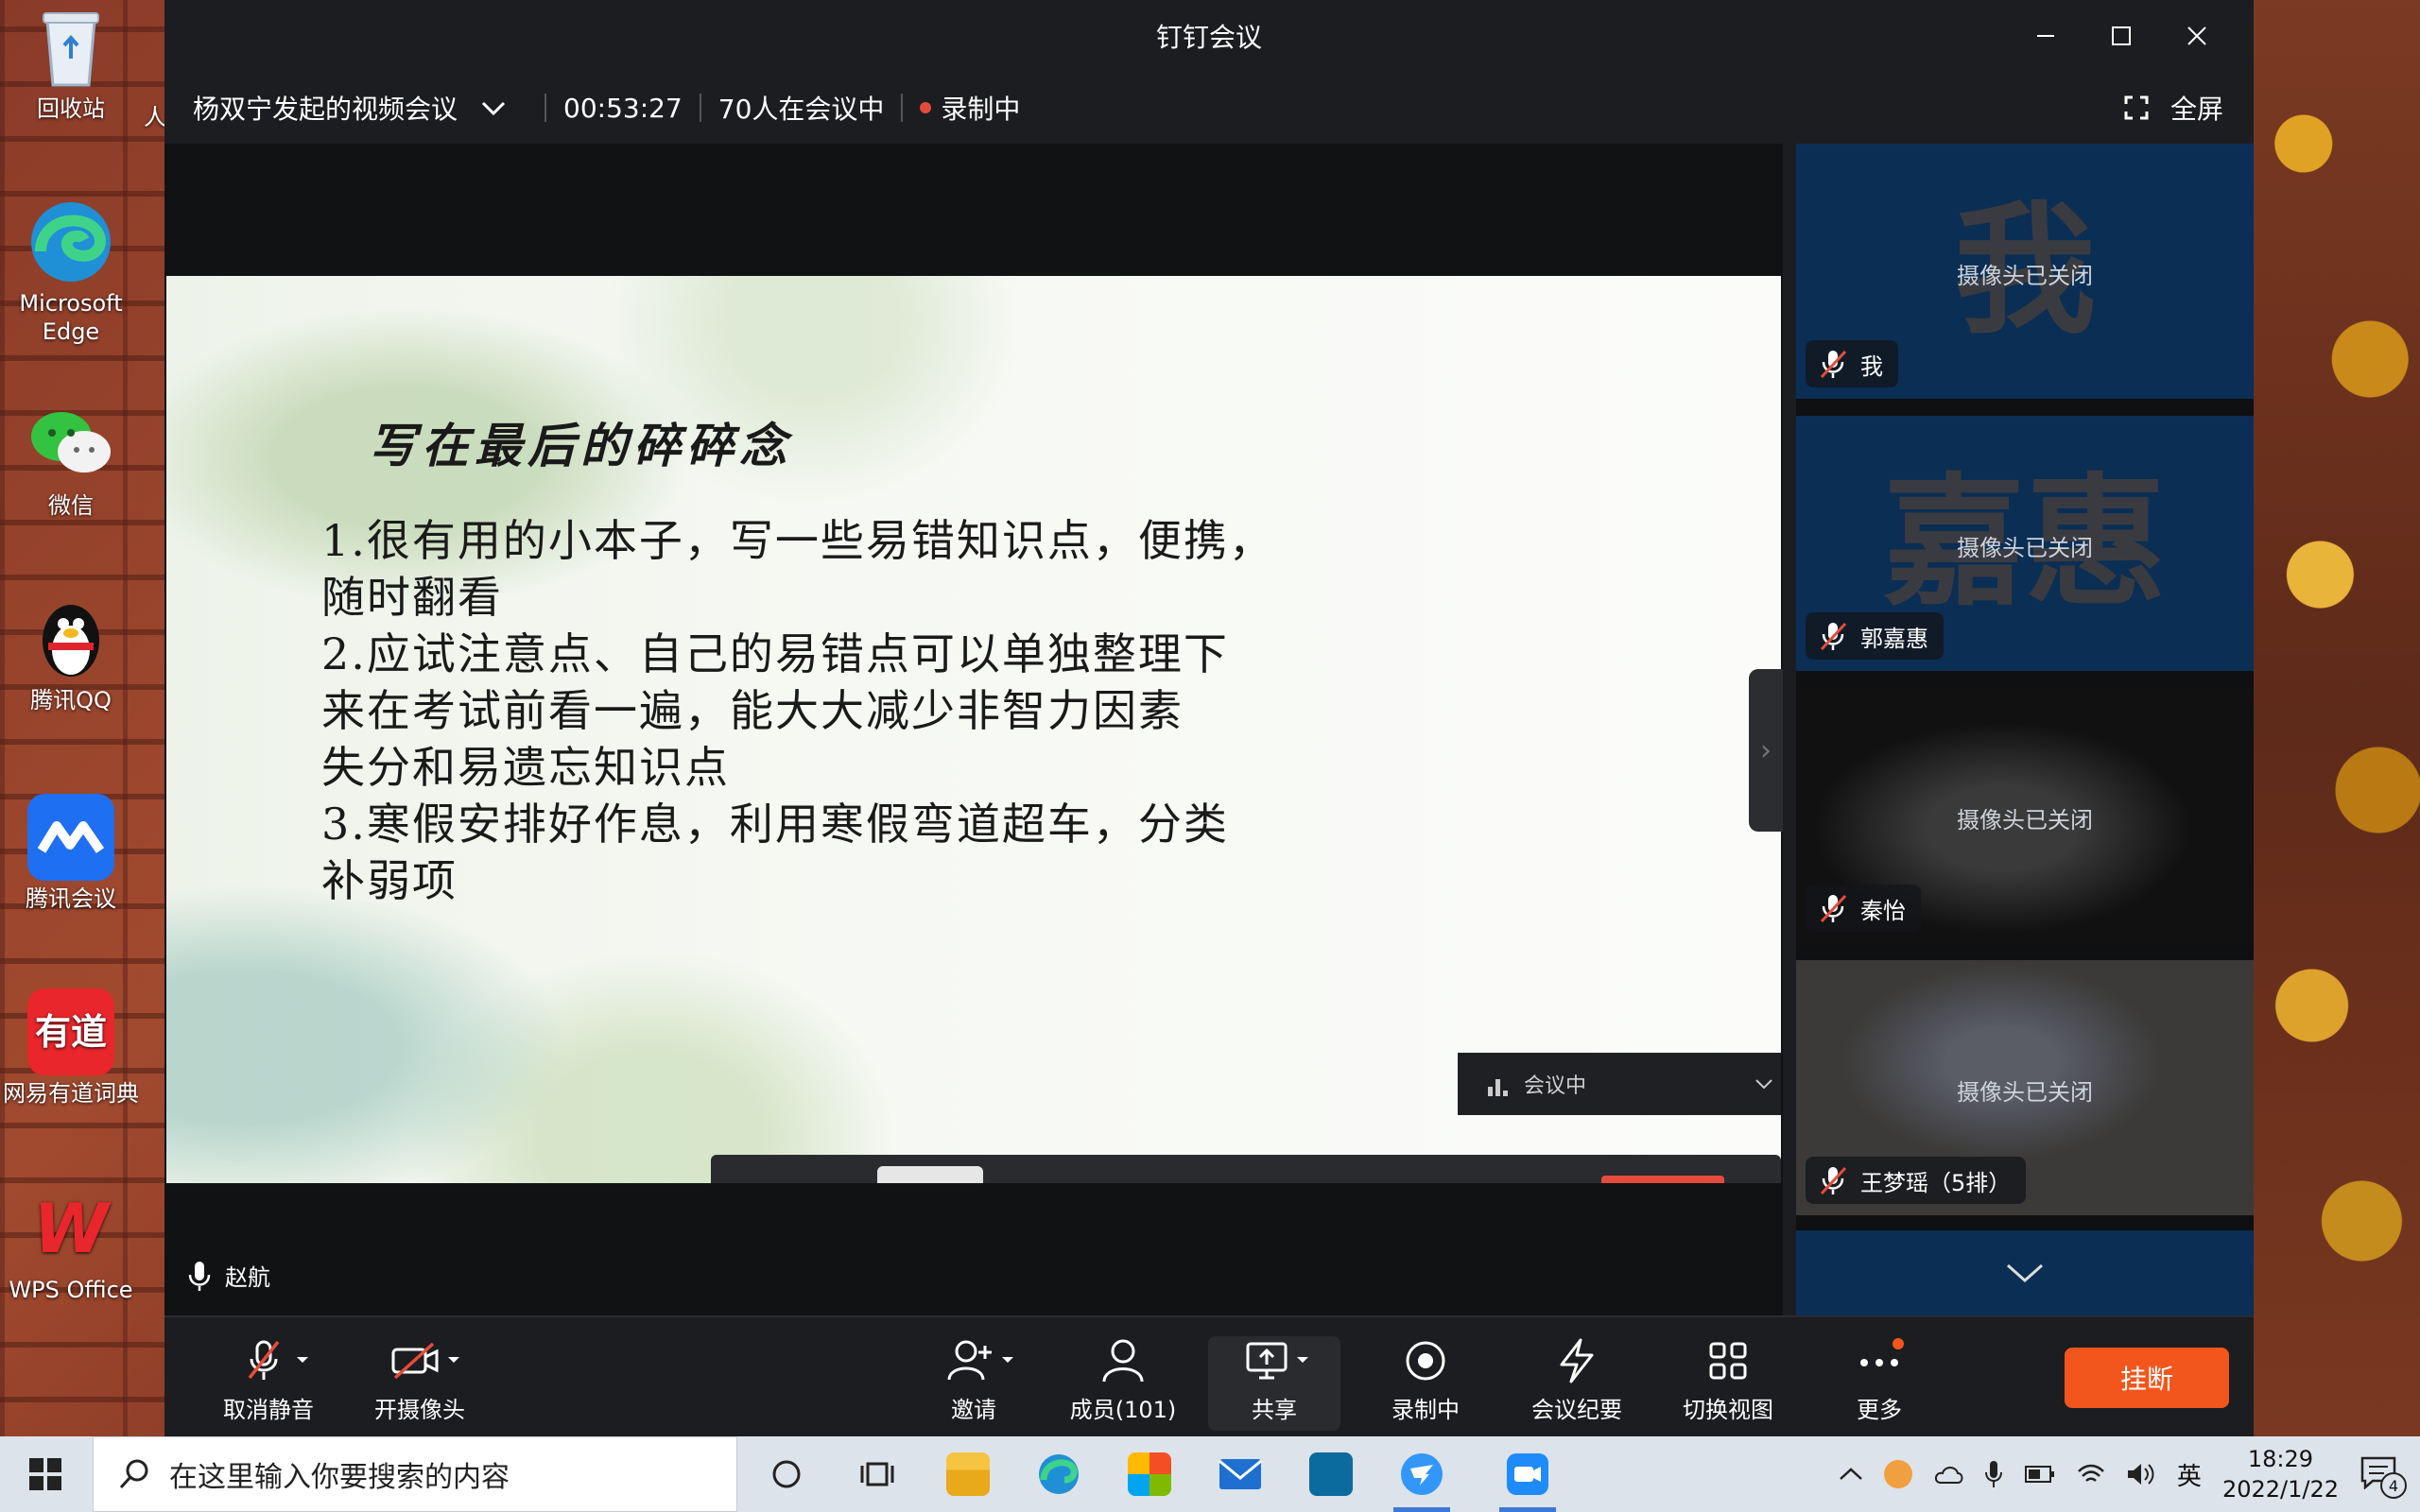 This screenshot has width=2420, height=1512. What do you see at coordinates (70, 241) in the screenshot?
I see `edge-icon` at bounding box center [70, 241].